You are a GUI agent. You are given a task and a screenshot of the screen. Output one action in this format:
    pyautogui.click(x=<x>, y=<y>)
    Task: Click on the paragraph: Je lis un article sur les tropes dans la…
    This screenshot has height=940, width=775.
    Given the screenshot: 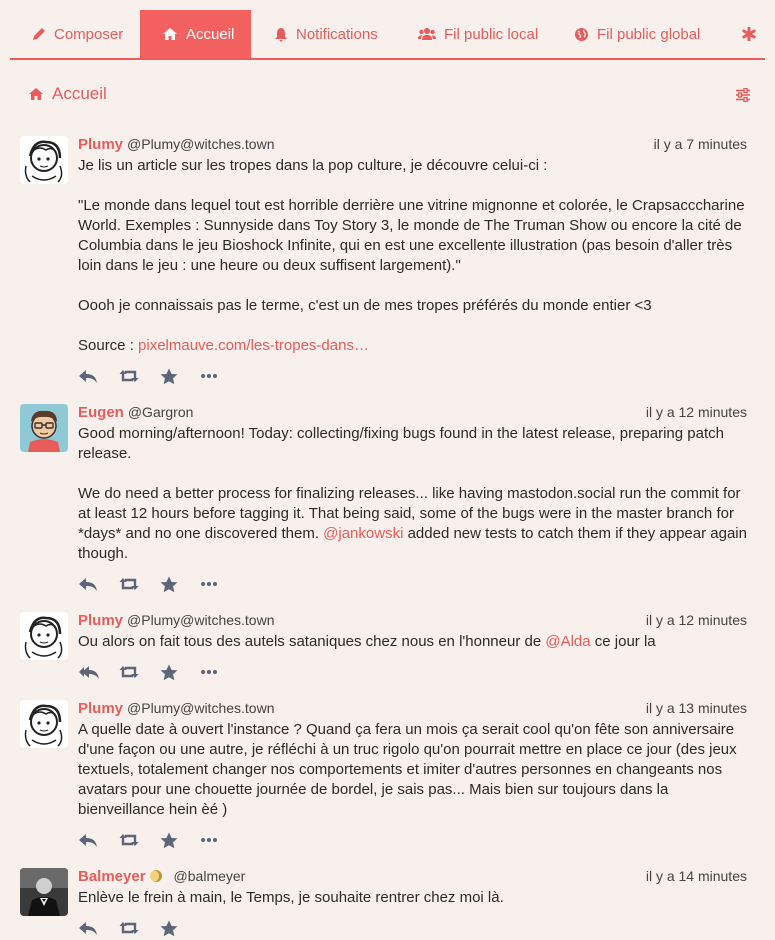 What is the action you would take?
    pyautogui.click(x=313, y=165)
    